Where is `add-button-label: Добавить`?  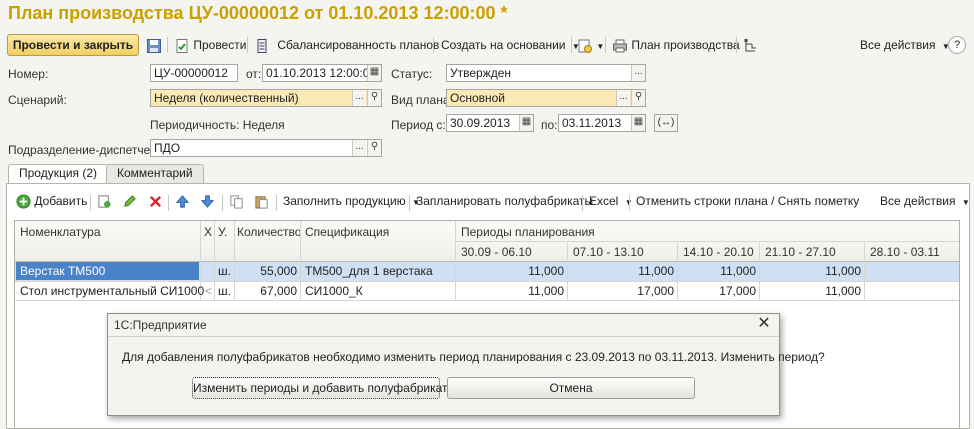 add-button-label: Добавить is located at coordinates (61, 201).